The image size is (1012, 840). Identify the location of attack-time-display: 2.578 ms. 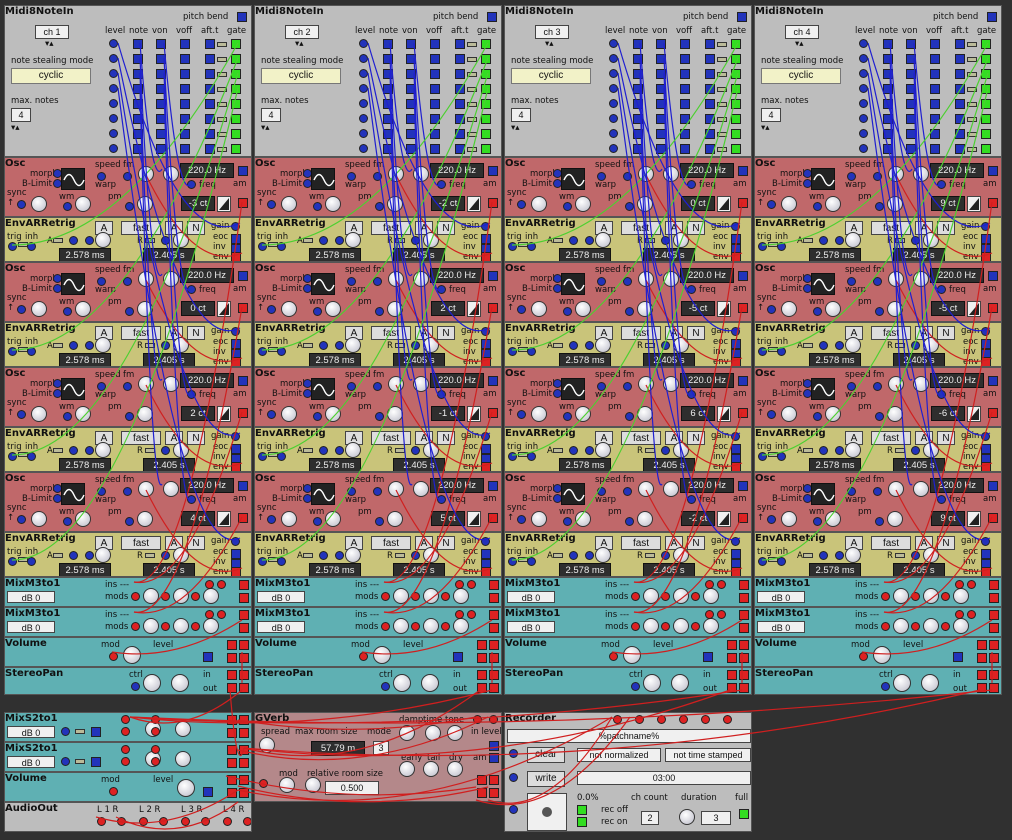
(835, 359).